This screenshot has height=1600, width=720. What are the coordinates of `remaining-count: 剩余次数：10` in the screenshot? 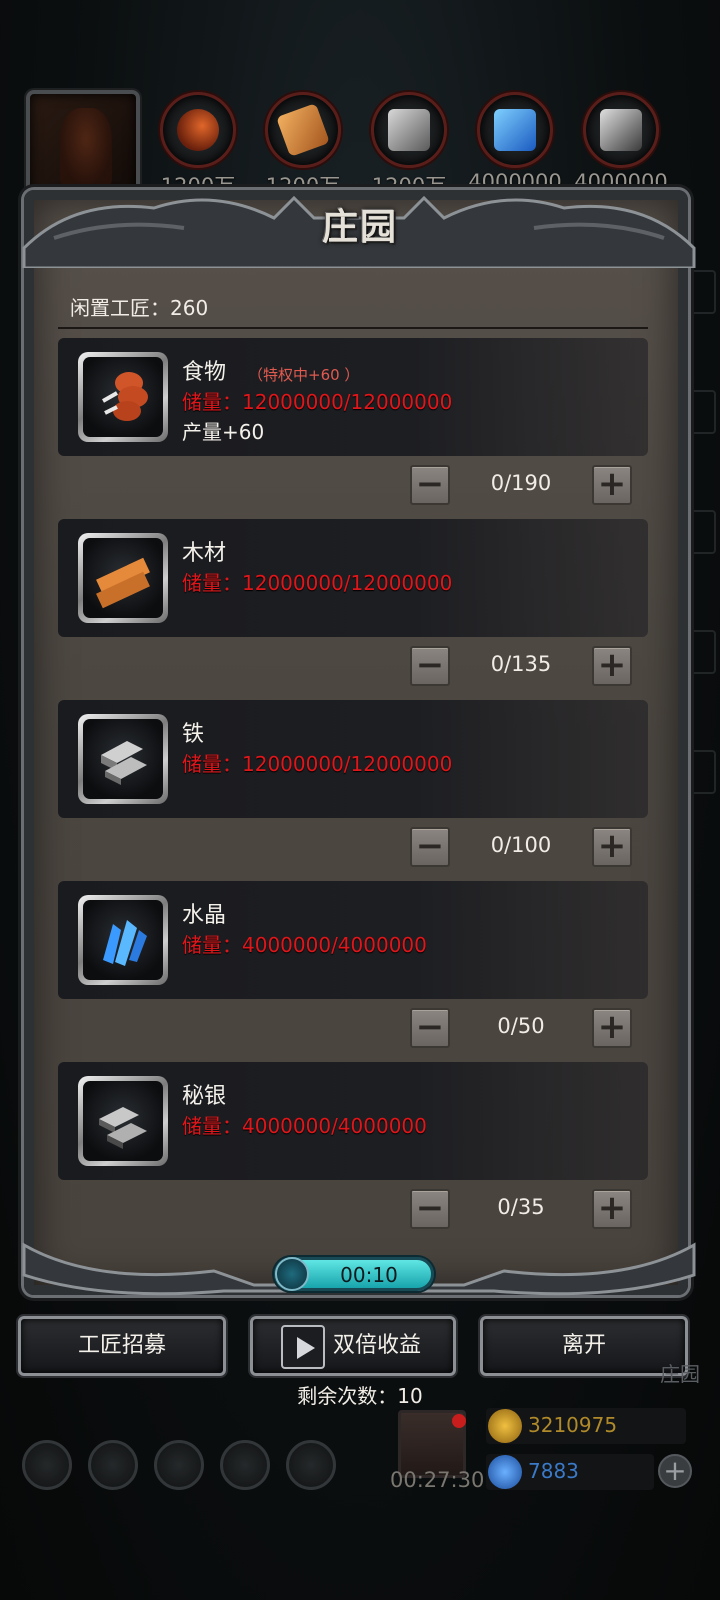 It's located at (360, 1396).